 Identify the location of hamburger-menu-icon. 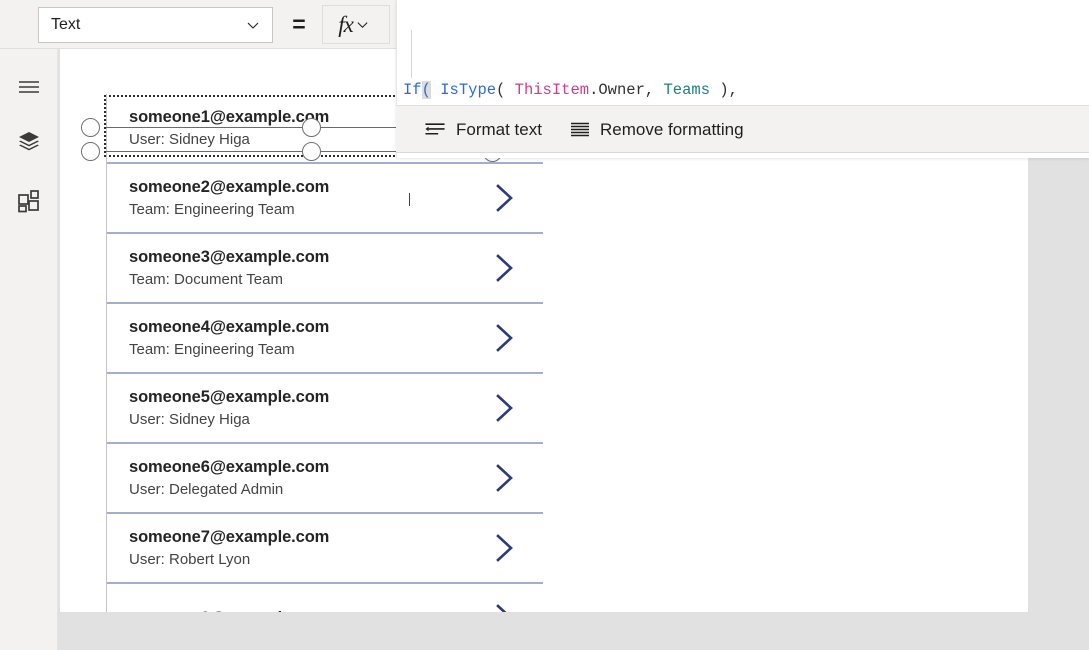
(29, 87).